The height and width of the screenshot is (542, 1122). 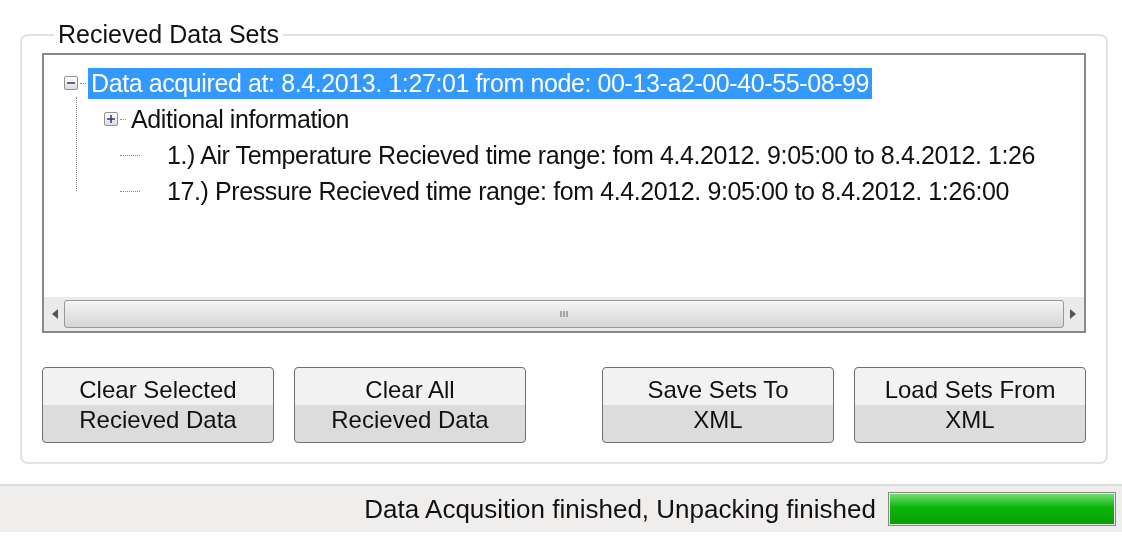 What do you see at coordinates (168, 34) in the screenshot?
I see `group-title: Recieved Data Sets` at bounding box center [168, 34].